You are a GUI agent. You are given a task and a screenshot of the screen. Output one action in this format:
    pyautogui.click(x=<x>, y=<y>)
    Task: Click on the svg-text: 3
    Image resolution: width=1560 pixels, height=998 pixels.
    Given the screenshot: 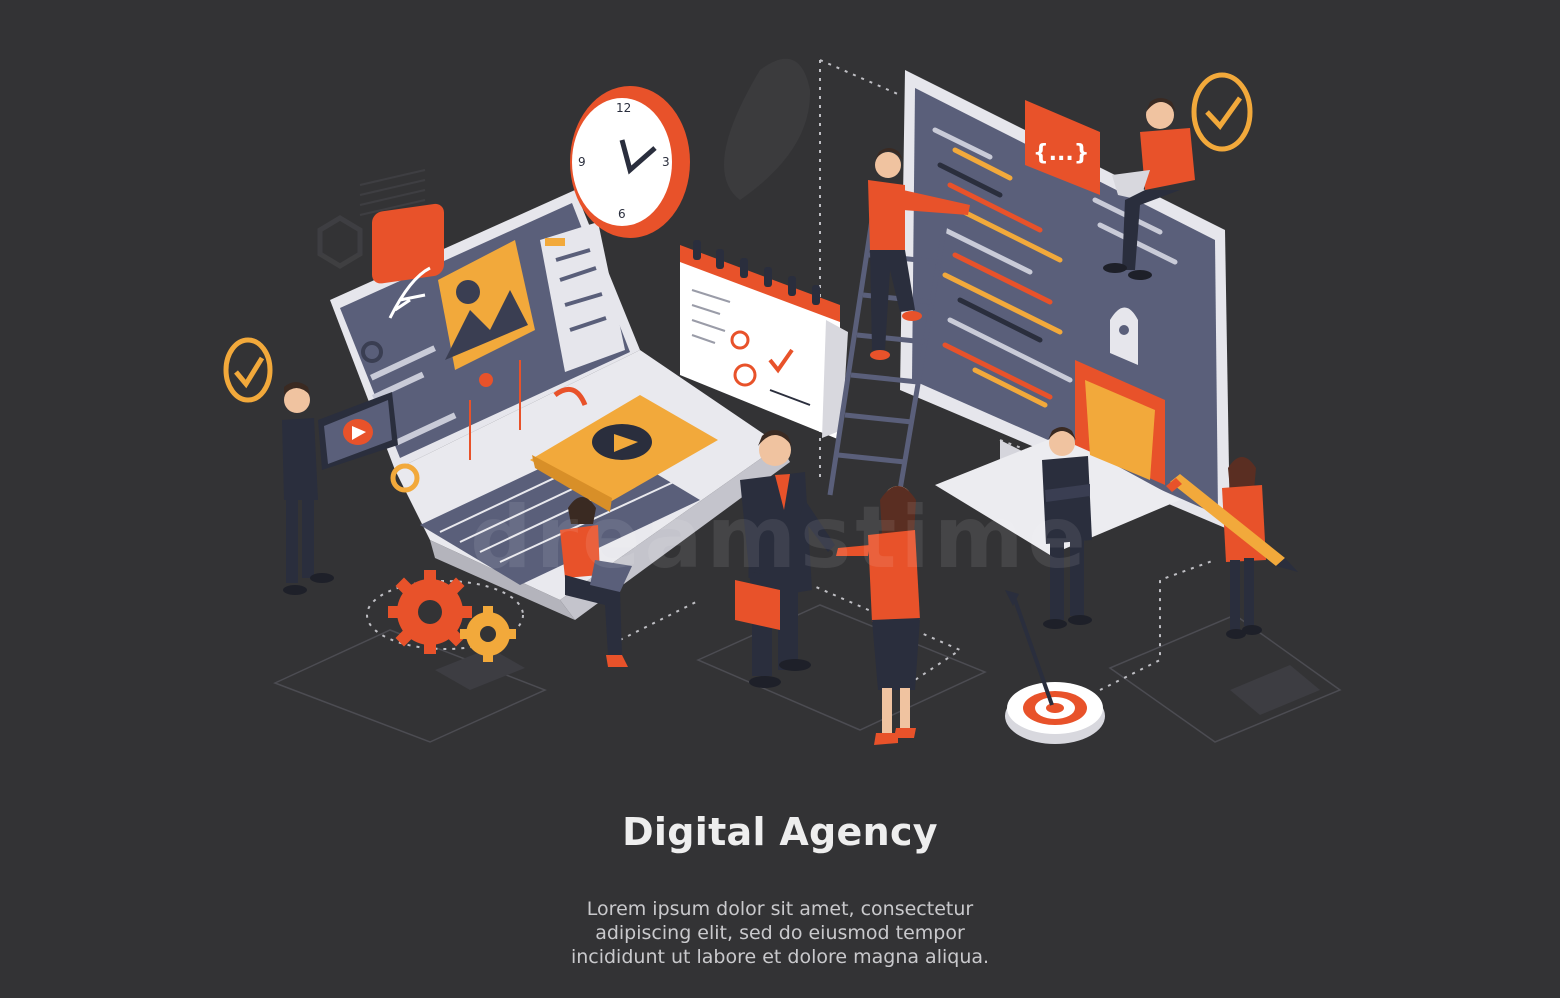 What is the action you would take?
    pyautogui.click(x=666, y=162)
    